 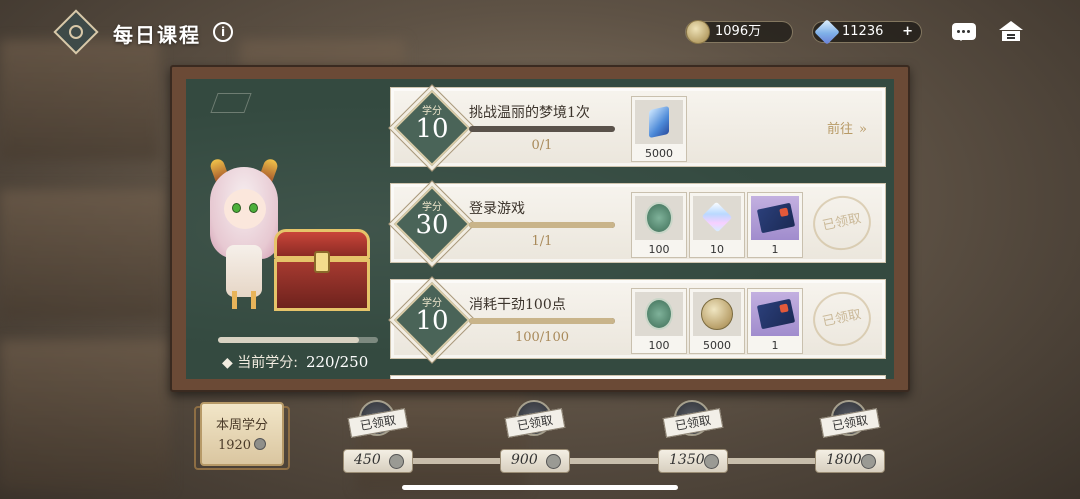 I want to click on home-icon, so click(x=1011, y=31).